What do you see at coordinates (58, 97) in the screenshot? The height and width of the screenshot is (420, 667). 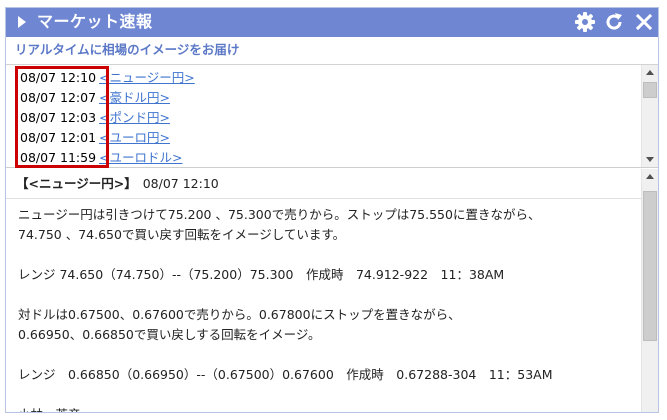 I see `news-time: 08/07 12:07` at bounding box center [58, 97].